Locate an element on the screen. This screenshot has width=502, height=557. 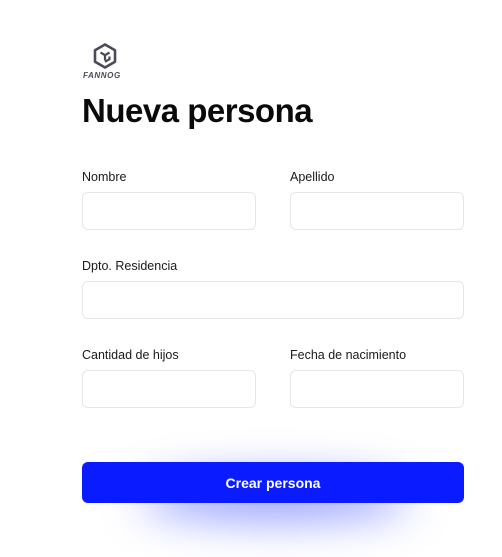
crear-persona-button: Crear persona is located at coordinates (273, 482).